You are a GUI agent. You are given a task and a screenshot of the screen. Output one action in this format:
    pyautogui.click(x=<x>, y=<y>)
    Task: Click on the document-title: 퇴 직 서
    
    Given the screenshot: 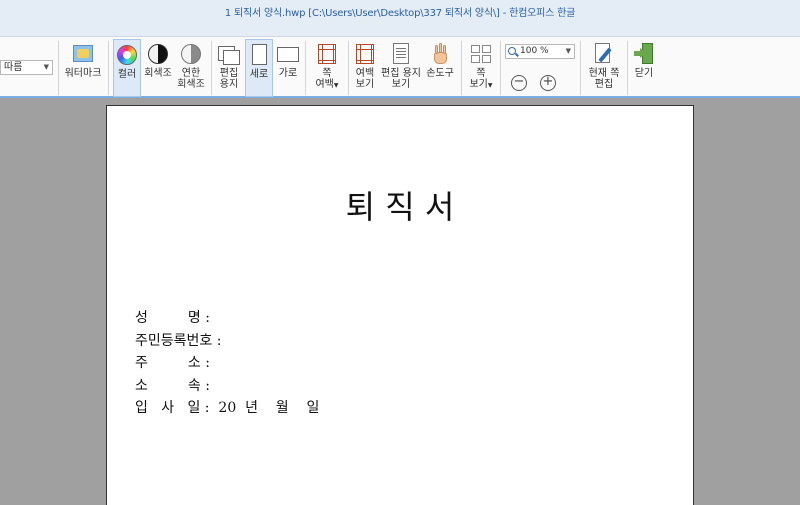 What is the action you would take?
    pyautogui.click(x=400, y=207)
    